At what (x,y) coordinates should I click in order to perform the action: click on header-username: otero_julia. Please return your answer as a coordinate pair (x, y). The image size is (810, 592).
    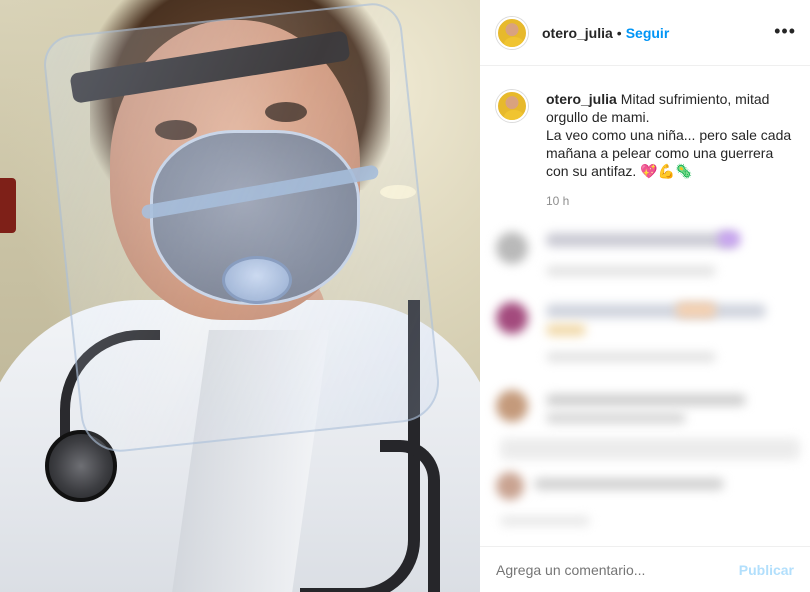
    Looking at the image, I should click on (577, 33).